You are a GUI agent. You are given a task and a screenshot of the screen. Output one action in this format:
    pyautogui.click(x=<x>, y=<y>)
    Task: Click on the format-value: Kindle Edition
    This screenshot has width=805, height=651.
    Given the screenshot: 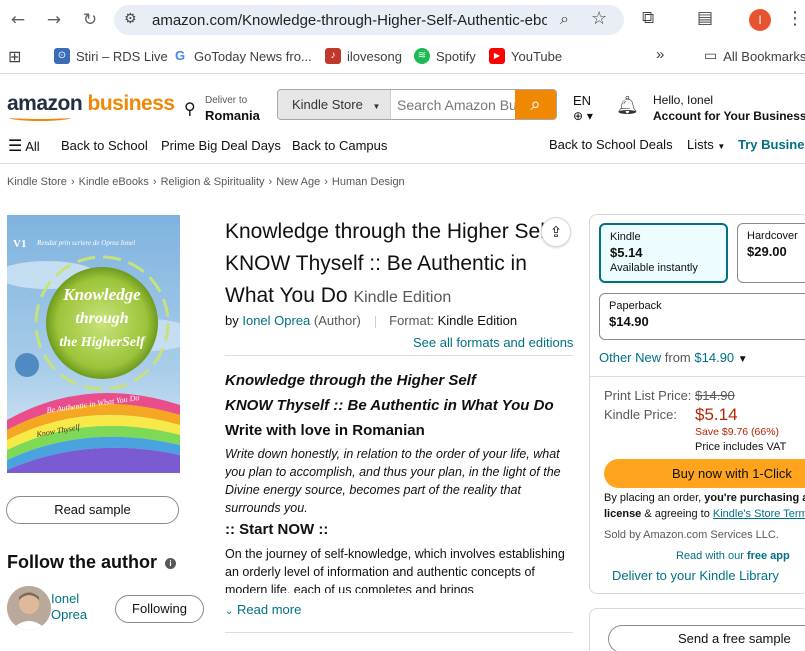 What is the action you would take?
    pyautogui.click(x=477, y=320)
    